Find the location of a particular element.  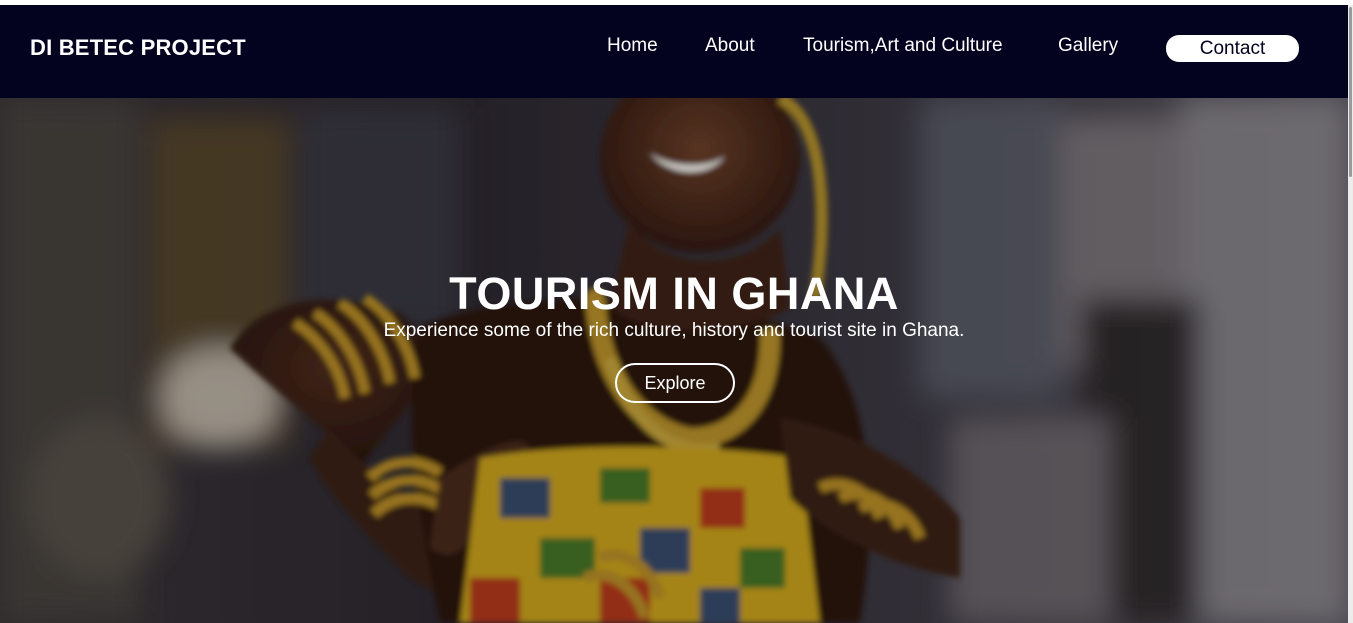

nav-link-gallery: Gallery is located at coordinates (1088, 46).